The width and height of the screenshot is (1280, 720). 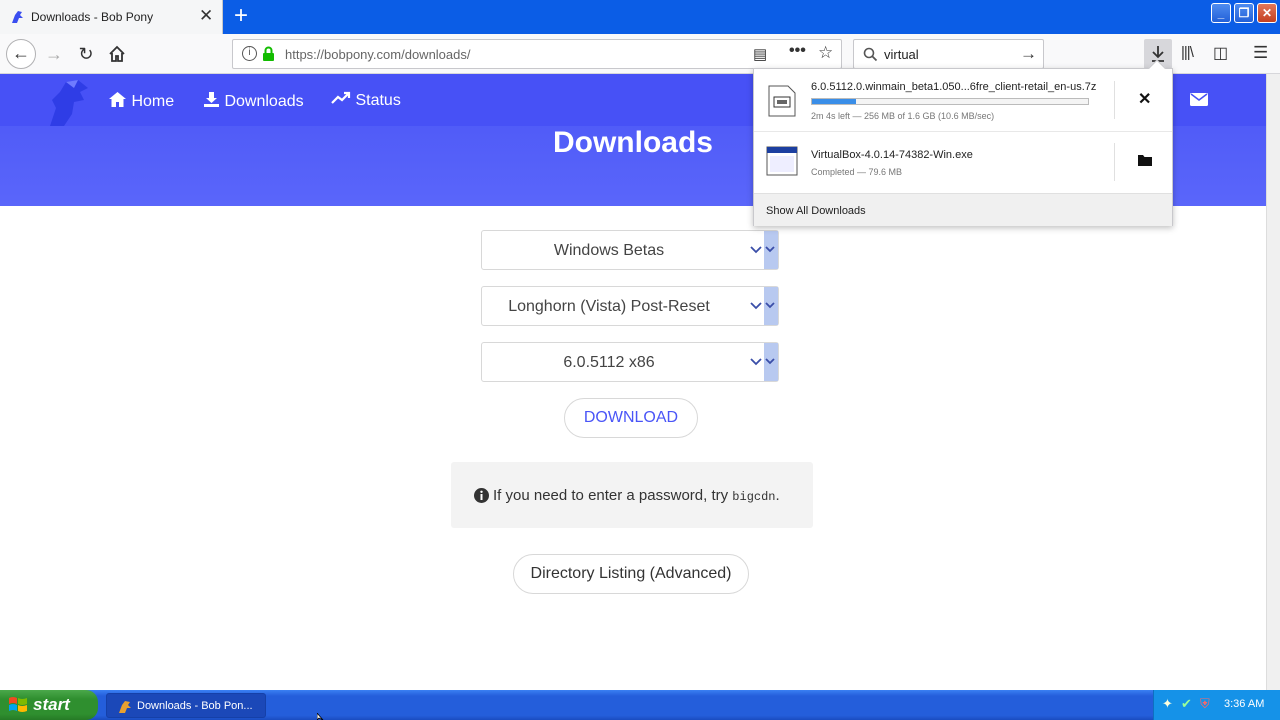 What do you see at coordinates (1267, 13) in the screenshot?
I see `close-window-button: ✕` at bounding box center [1267, 13].